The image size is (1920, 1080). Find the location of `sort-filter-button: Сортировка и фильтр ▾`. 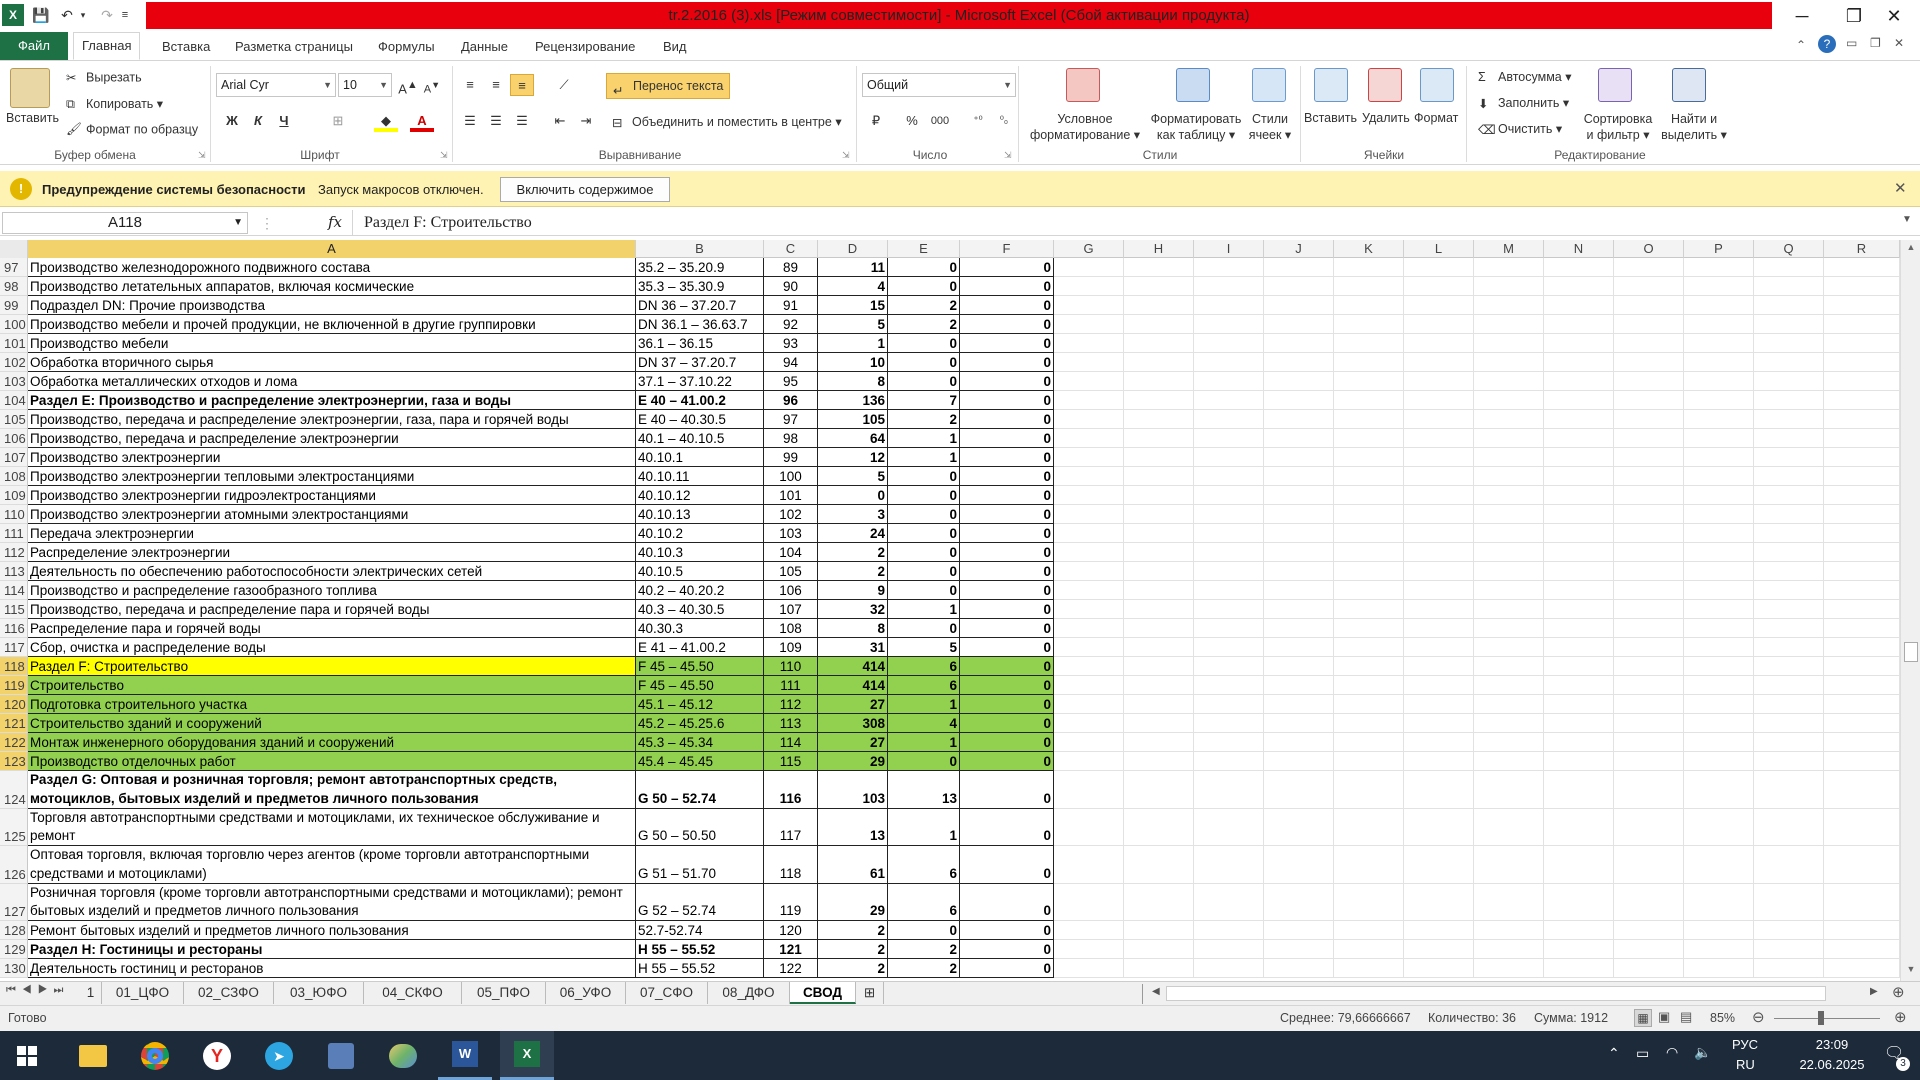

sort-filter-button: Сортировка и фильтр ▾ is located at coordinates (1618, 127).